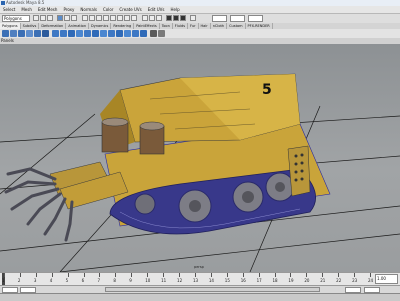 The image size is (400, 301). Describe the element at coordinates (55, 33) in the screenshot. I see `combine-icon` at that location.